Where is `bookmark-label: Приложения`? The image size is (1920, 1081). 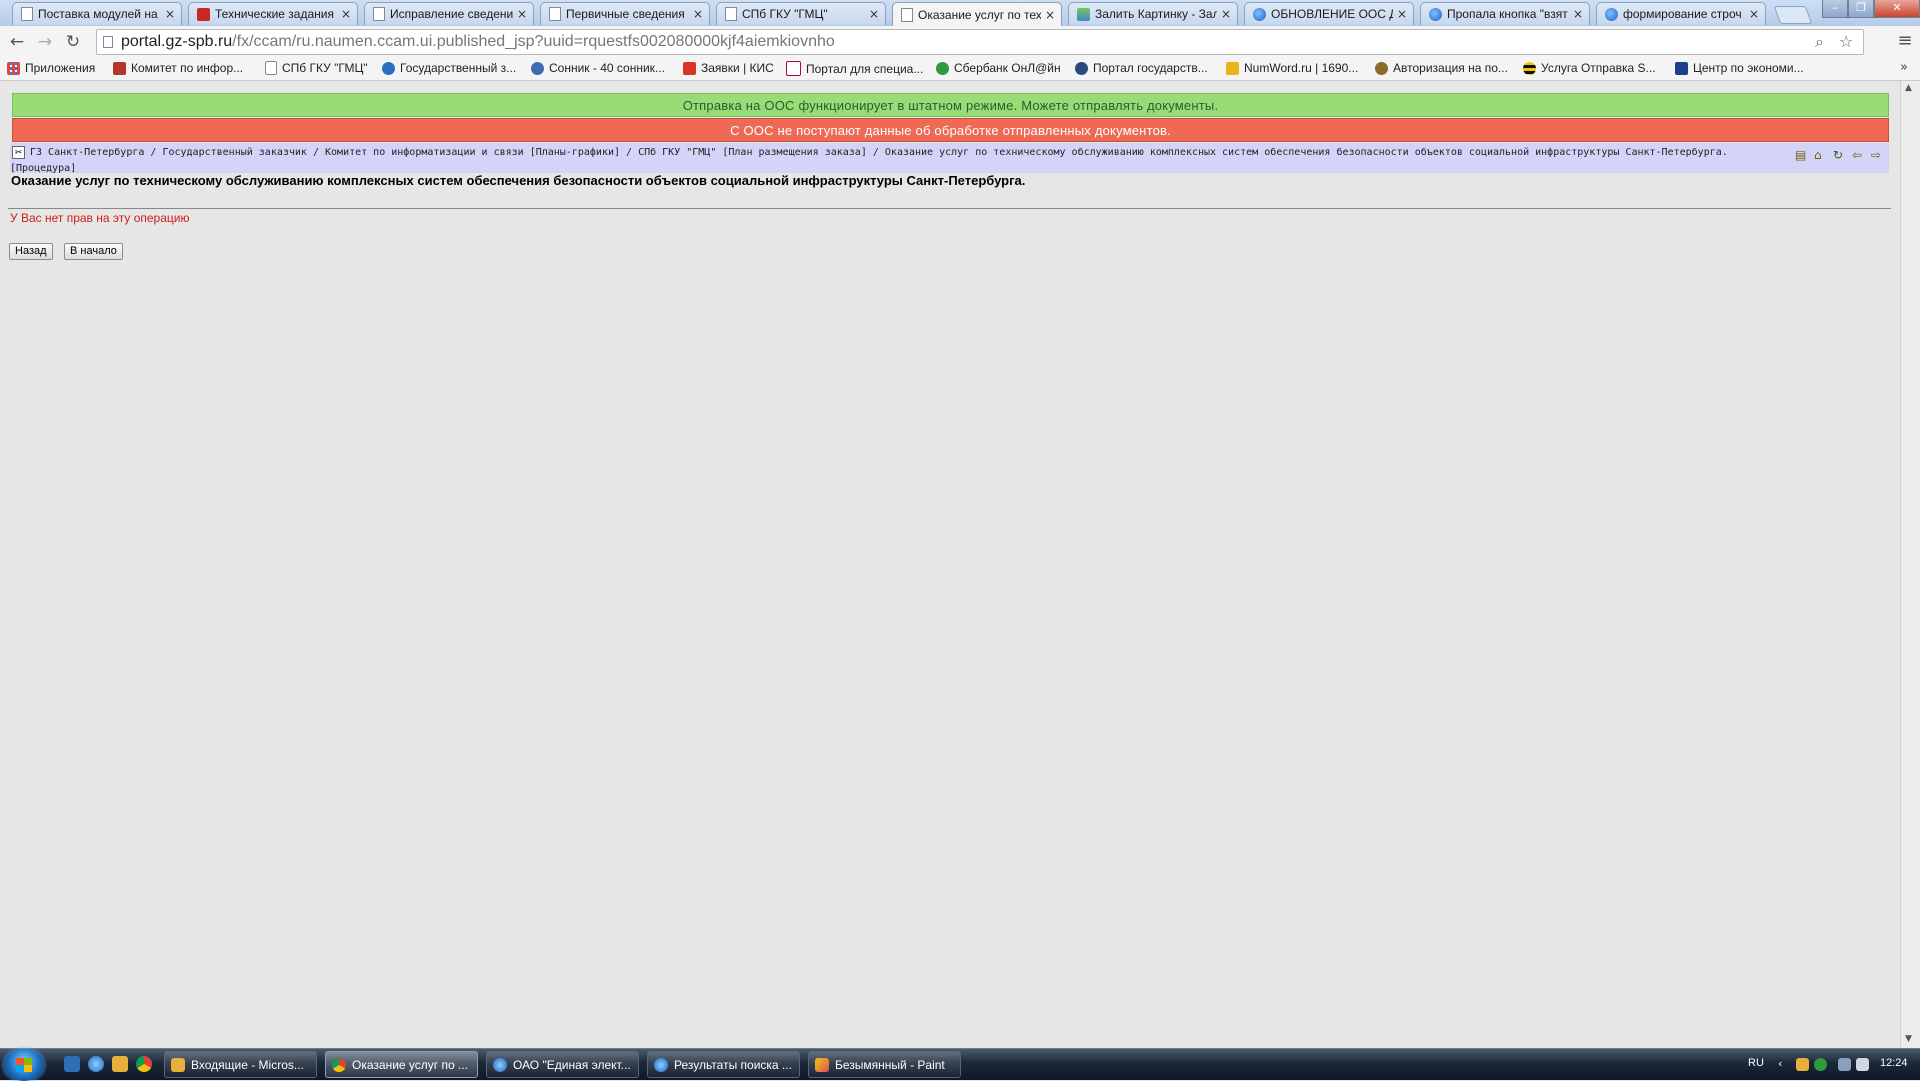 bookmark-label: Приложения is located at coordinates (60, 68).